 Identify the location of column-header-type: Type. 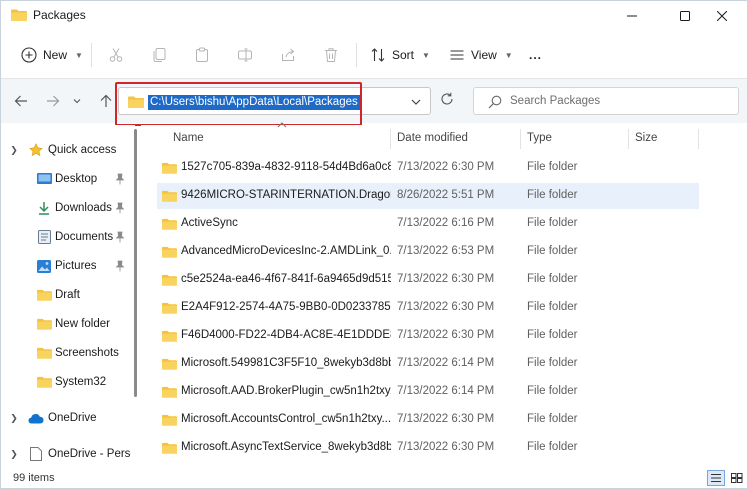
(539, 138).